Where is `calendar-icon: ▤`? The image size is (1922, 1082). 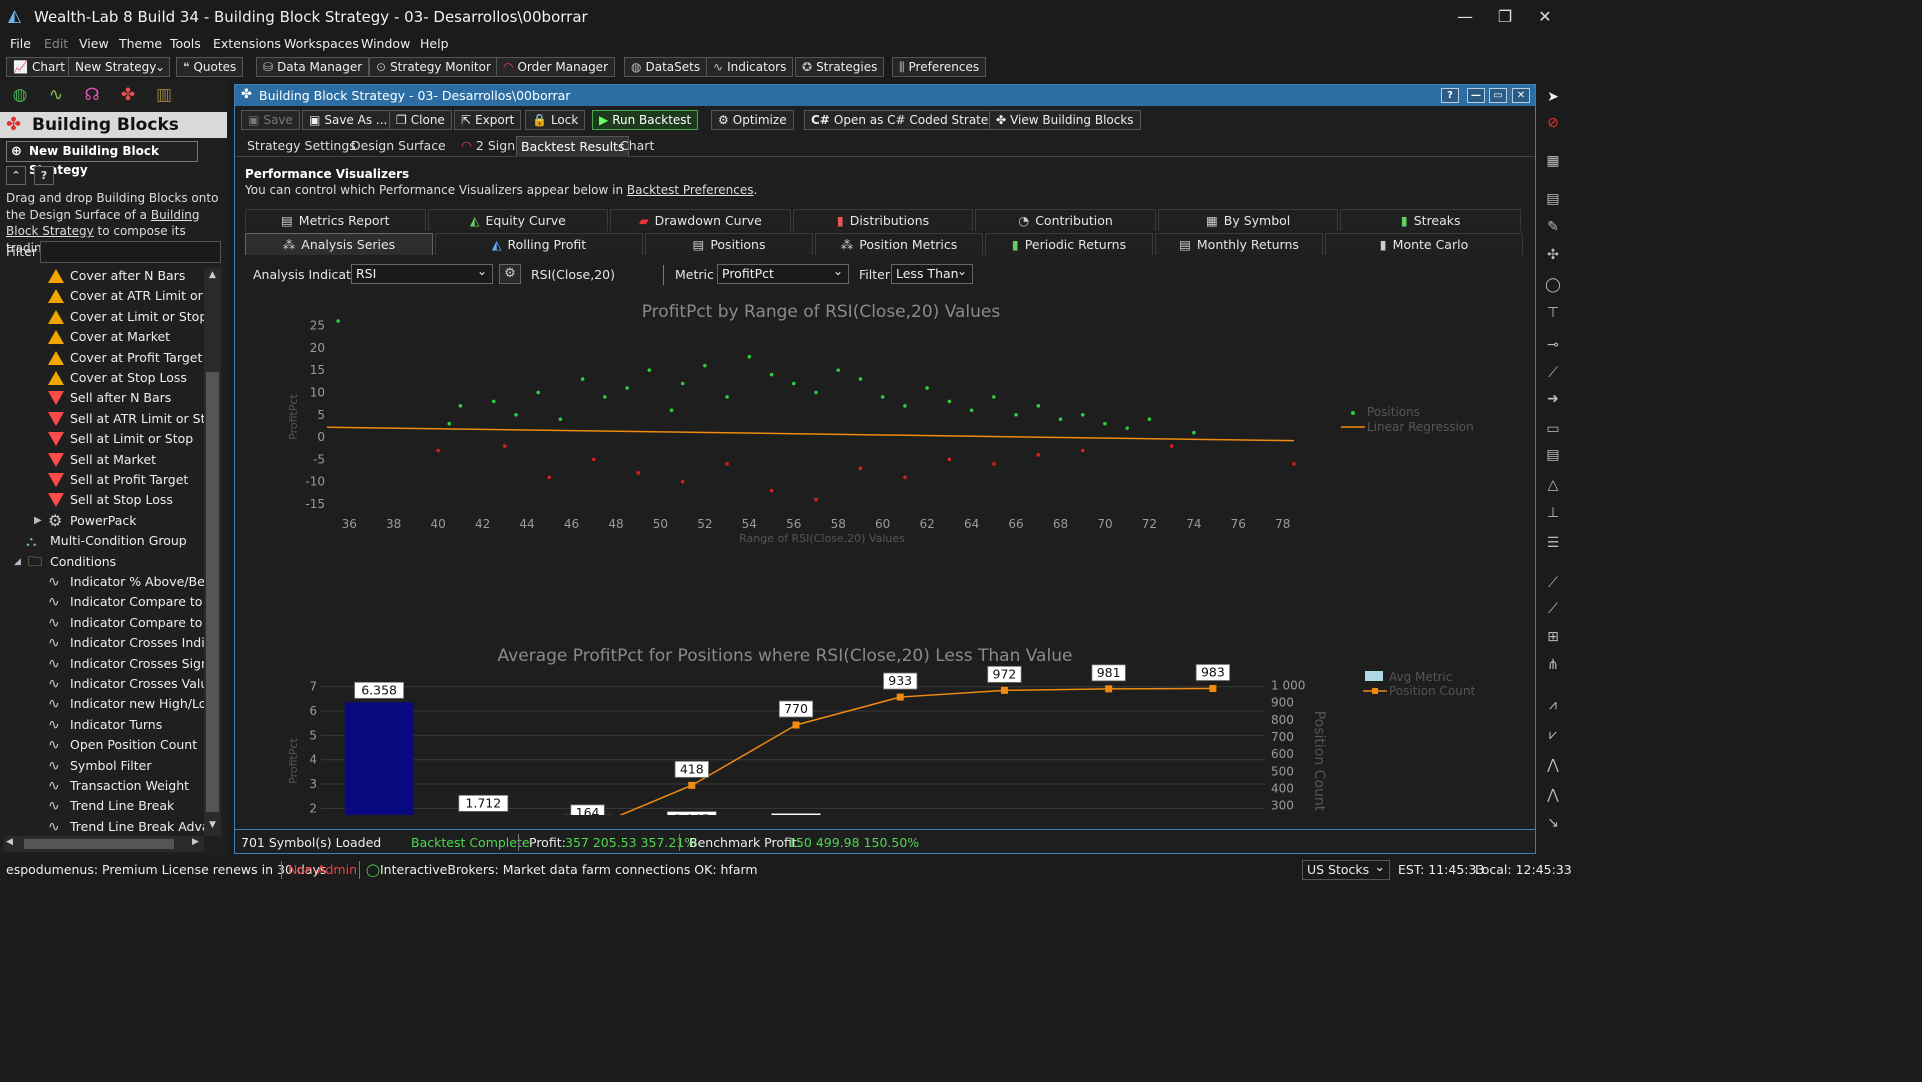
calendar-icon: ▤ is located at coordinates (1553, 199).